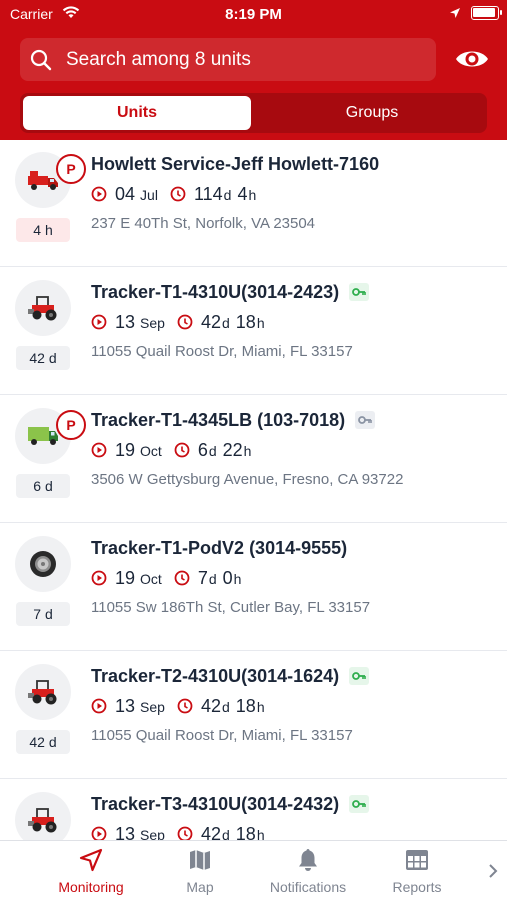 This screenshot has width=507, height=900. What do you see at coordinates (472, 59) in the screenshot?
I see `eye-icon` at bounding box center [472, 59].